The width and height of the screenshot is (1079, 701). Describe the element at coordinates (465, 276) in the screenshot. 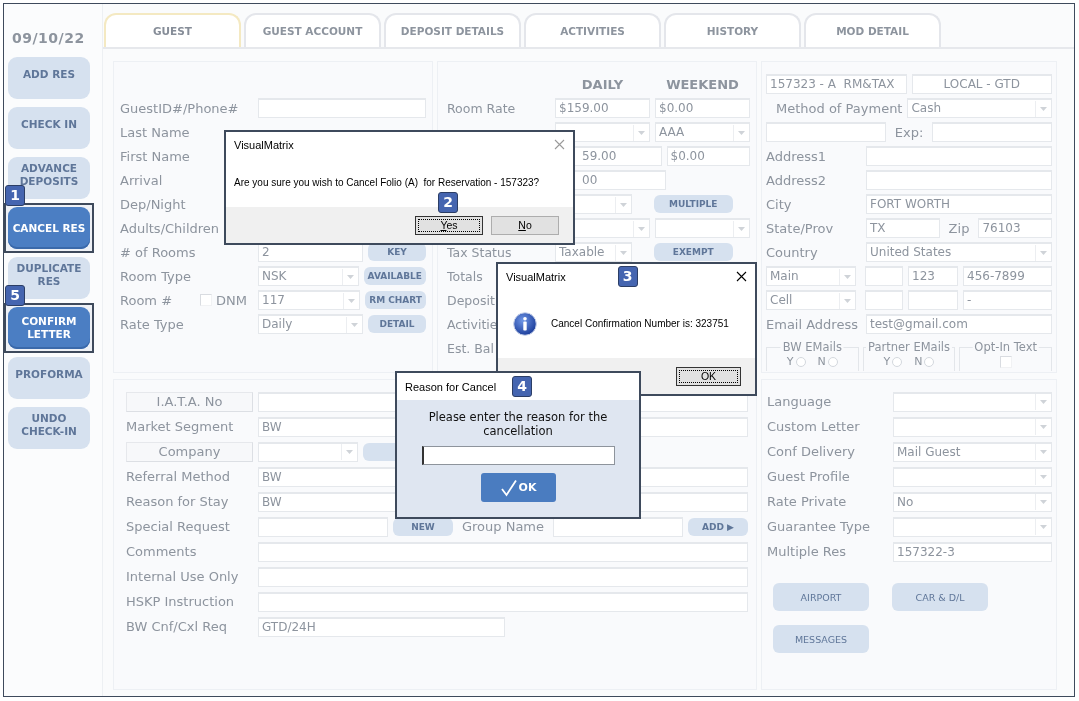

I see `field-label: Totals` at that location.